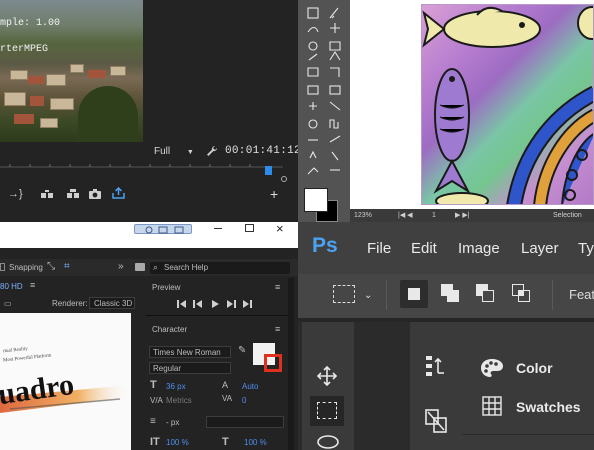 The width and height of the screenshot is (594, 450). Describe the element at coordinates (32, 285) in the screenshot. I see `menu-lines-icon: ≡` at that location.